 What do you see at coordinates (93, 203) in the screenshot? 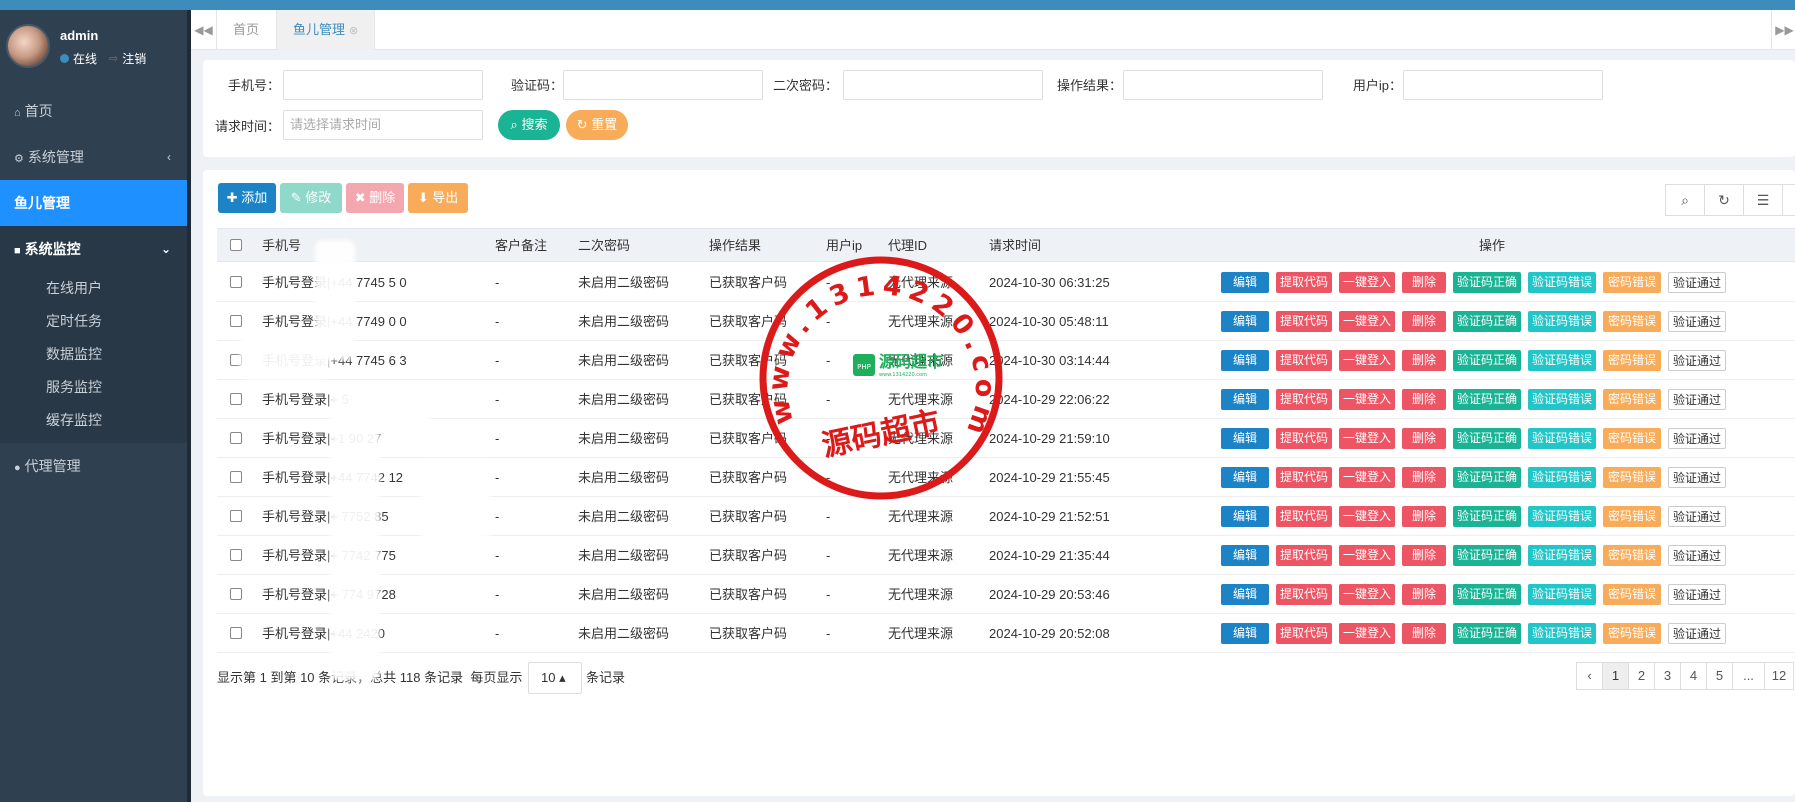
I see `sidebar-item-fish: 鱼儿管理` at bounding box center [93, 203].